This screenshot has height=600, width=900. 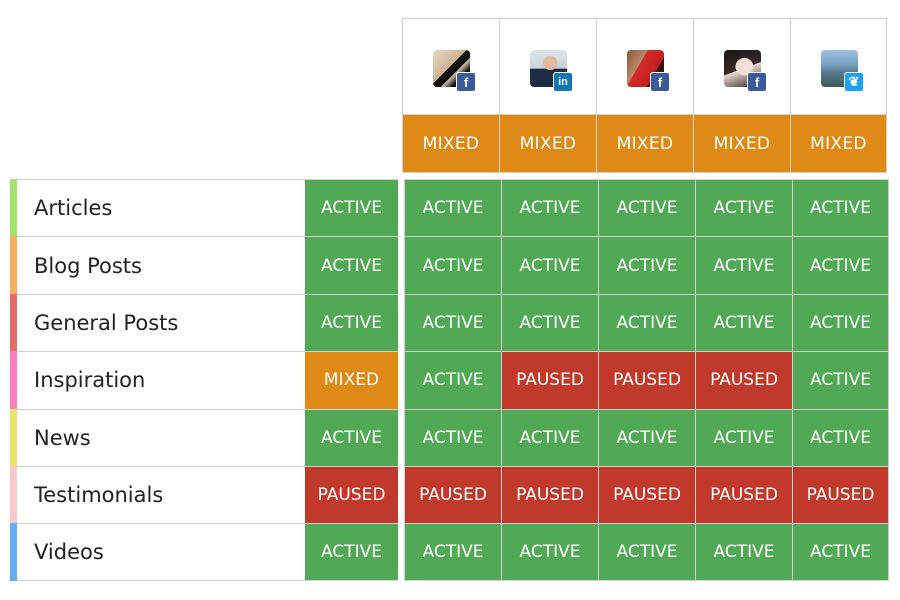 What do you see at coordinates (351, 380) in the screenshot?
I see `category-overall-status: MIXED` at bounding box center [351, 380].